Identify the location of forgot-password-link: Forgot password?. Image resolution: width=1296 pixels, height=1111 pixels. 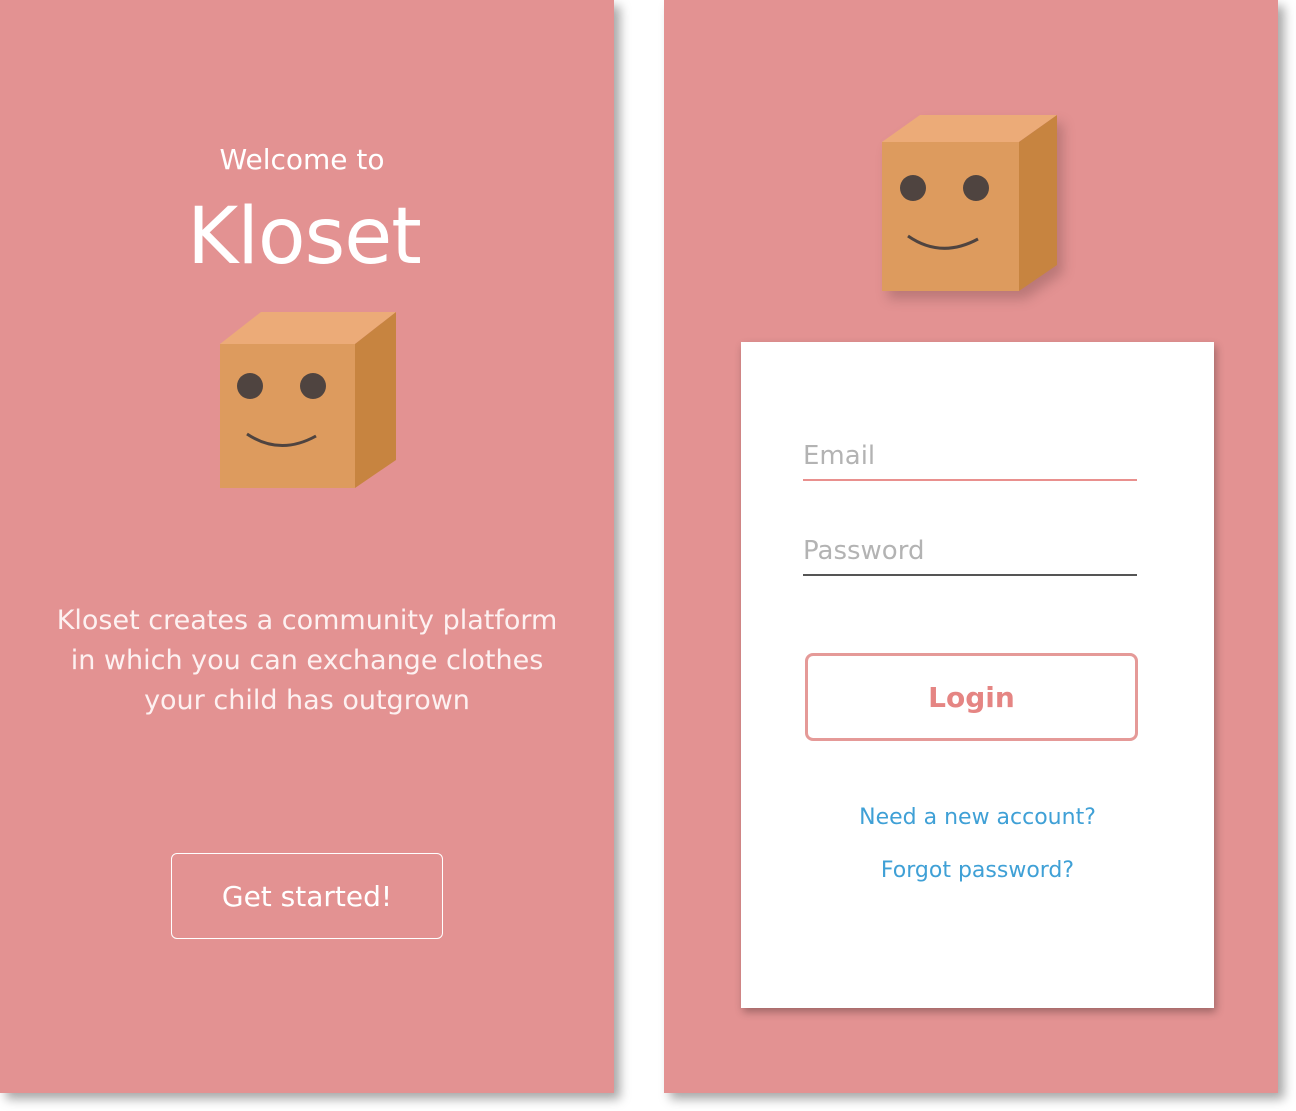
(977, 870).